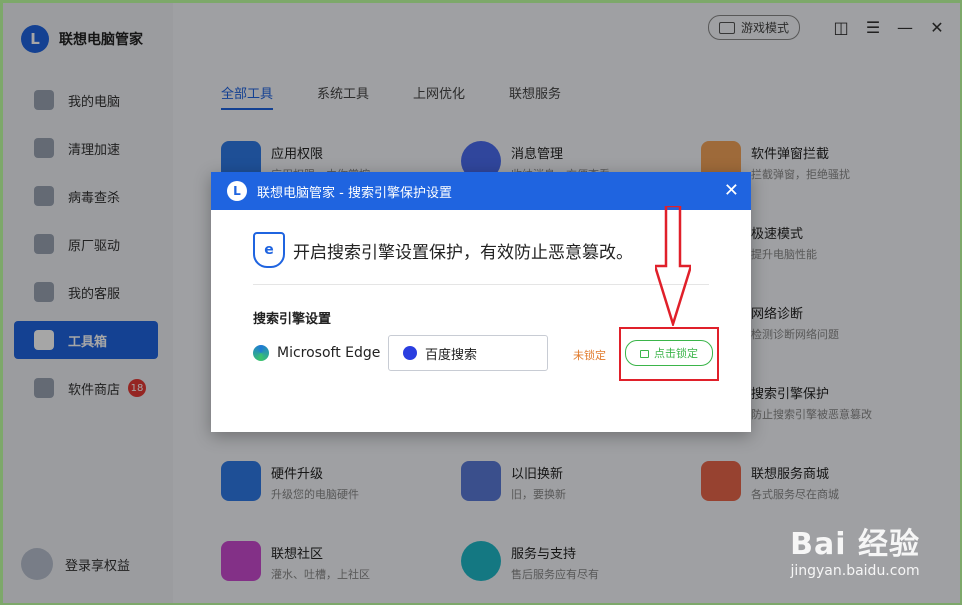 Image resolution: width=962 pixels, height=605 pixels. I want to click on dialog-title: 联想电脑管家 - 搜索引擎保护设置, so click(354, 193).